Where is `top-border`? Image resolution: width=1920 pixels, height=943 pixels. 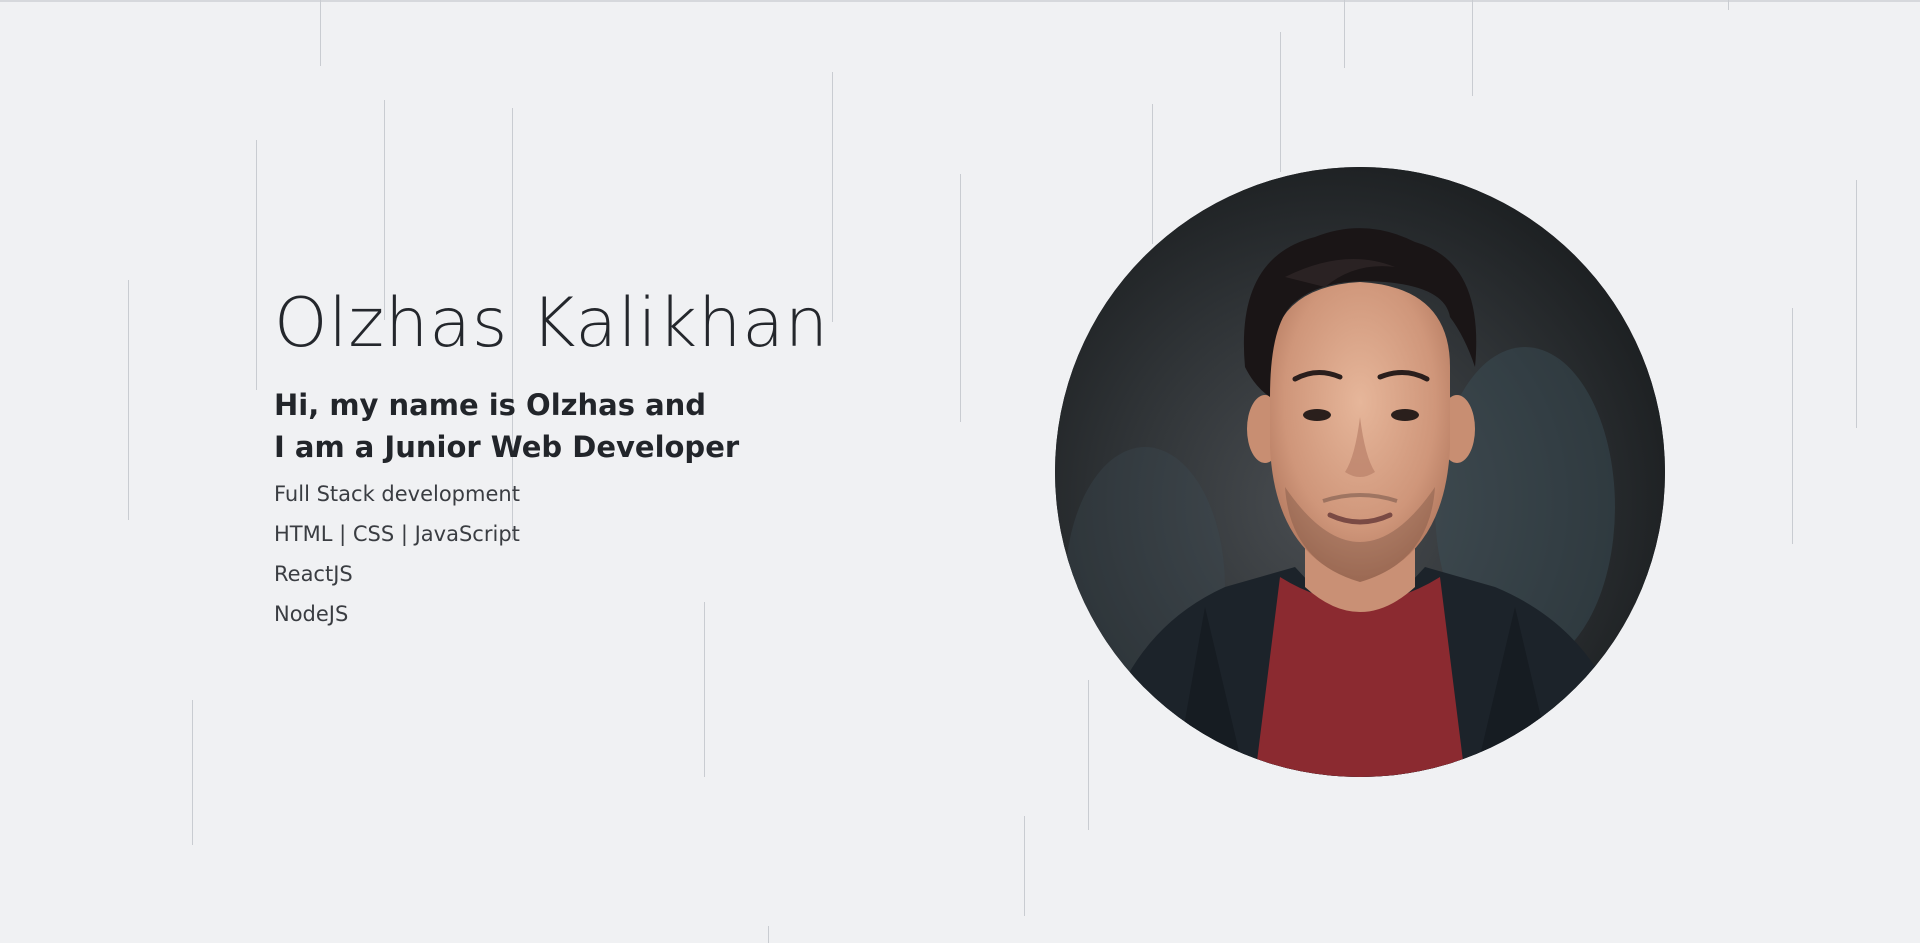
top-border is located at coordinates (960, 1).